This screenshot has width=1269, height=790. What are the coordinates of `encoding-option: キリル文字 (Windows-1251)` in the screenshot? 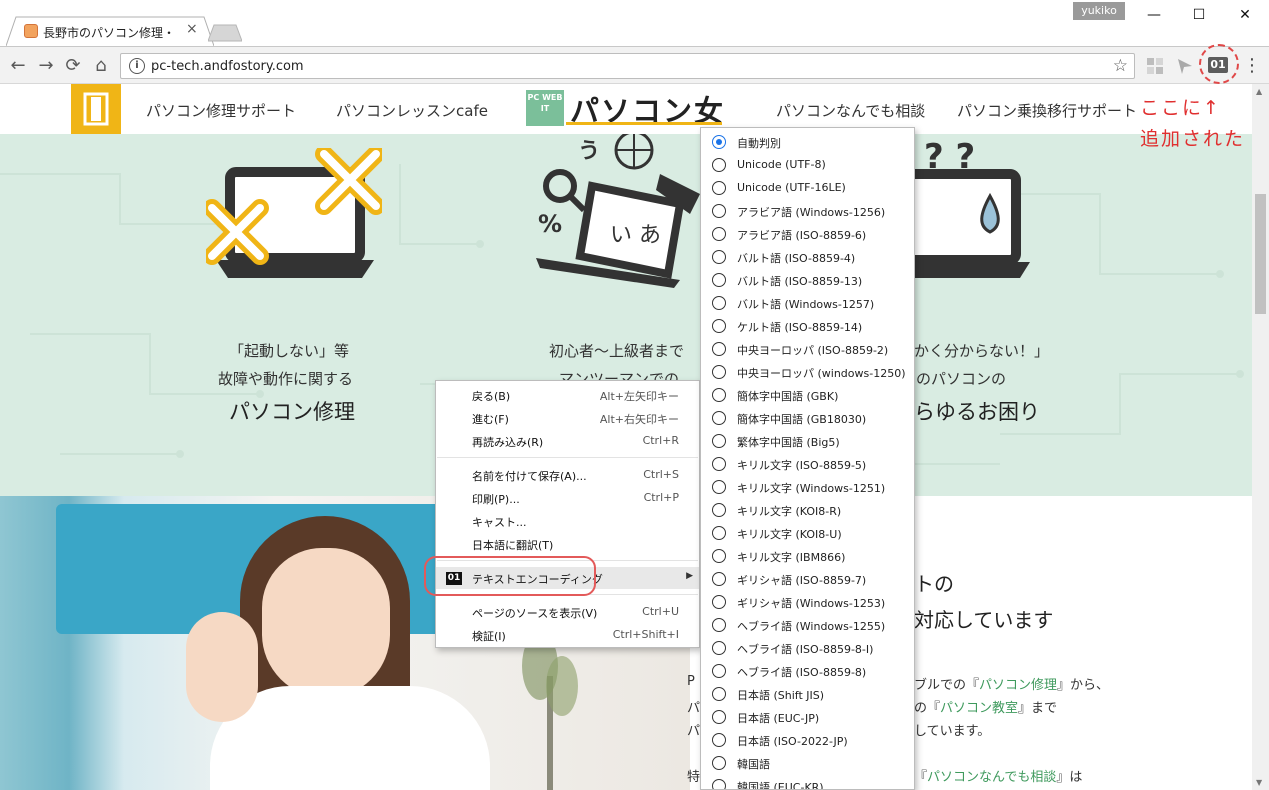 It's located at (807, 487).